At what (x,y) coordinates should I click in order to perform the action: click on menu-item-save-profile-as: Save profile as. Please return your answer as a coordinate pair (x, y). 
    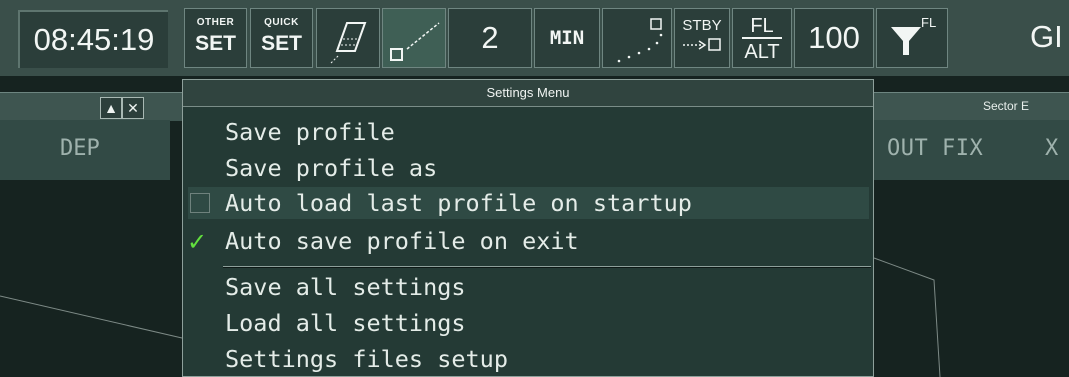
    Looking at the image, I should click on (331, 168).